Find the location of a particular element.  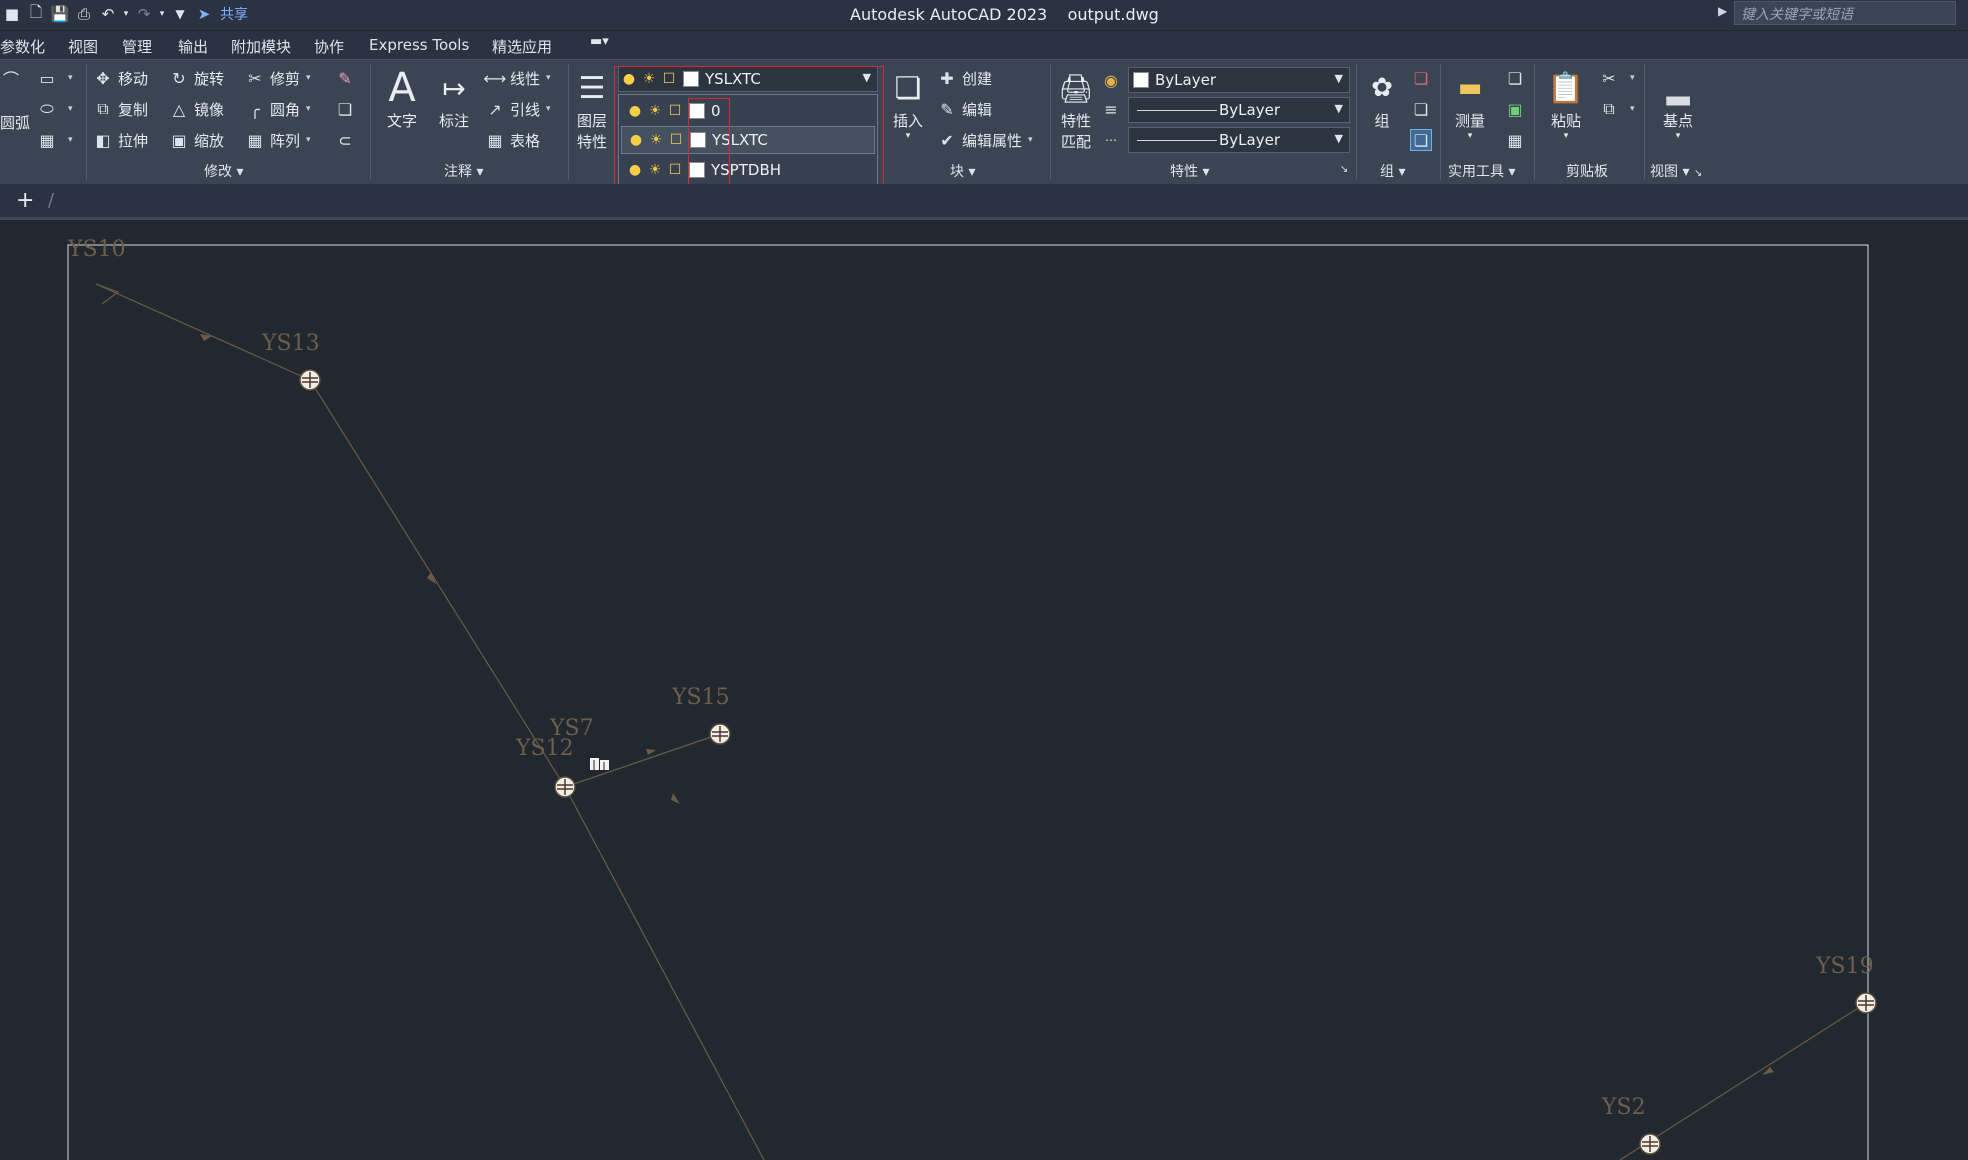

line-sample is located at coordinates (1177, 140).